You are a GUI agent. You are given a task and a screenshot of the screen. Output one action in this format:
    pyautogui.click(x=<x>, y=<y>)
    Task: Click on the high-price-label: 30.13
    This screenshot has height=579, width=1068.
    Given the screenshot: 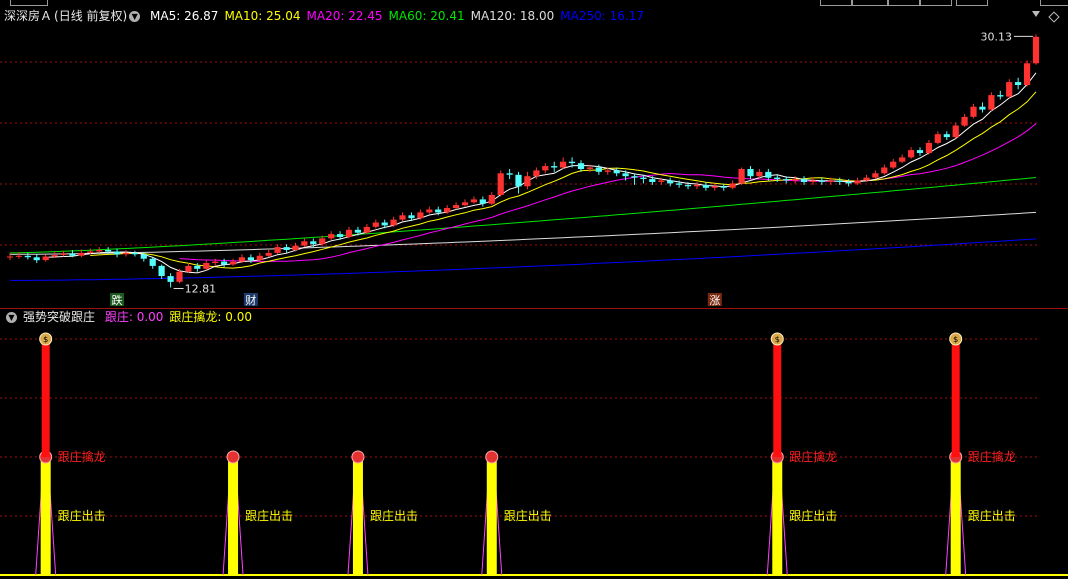 What is the action you would take?
    pyautogui.click(x=997, y=36)
    